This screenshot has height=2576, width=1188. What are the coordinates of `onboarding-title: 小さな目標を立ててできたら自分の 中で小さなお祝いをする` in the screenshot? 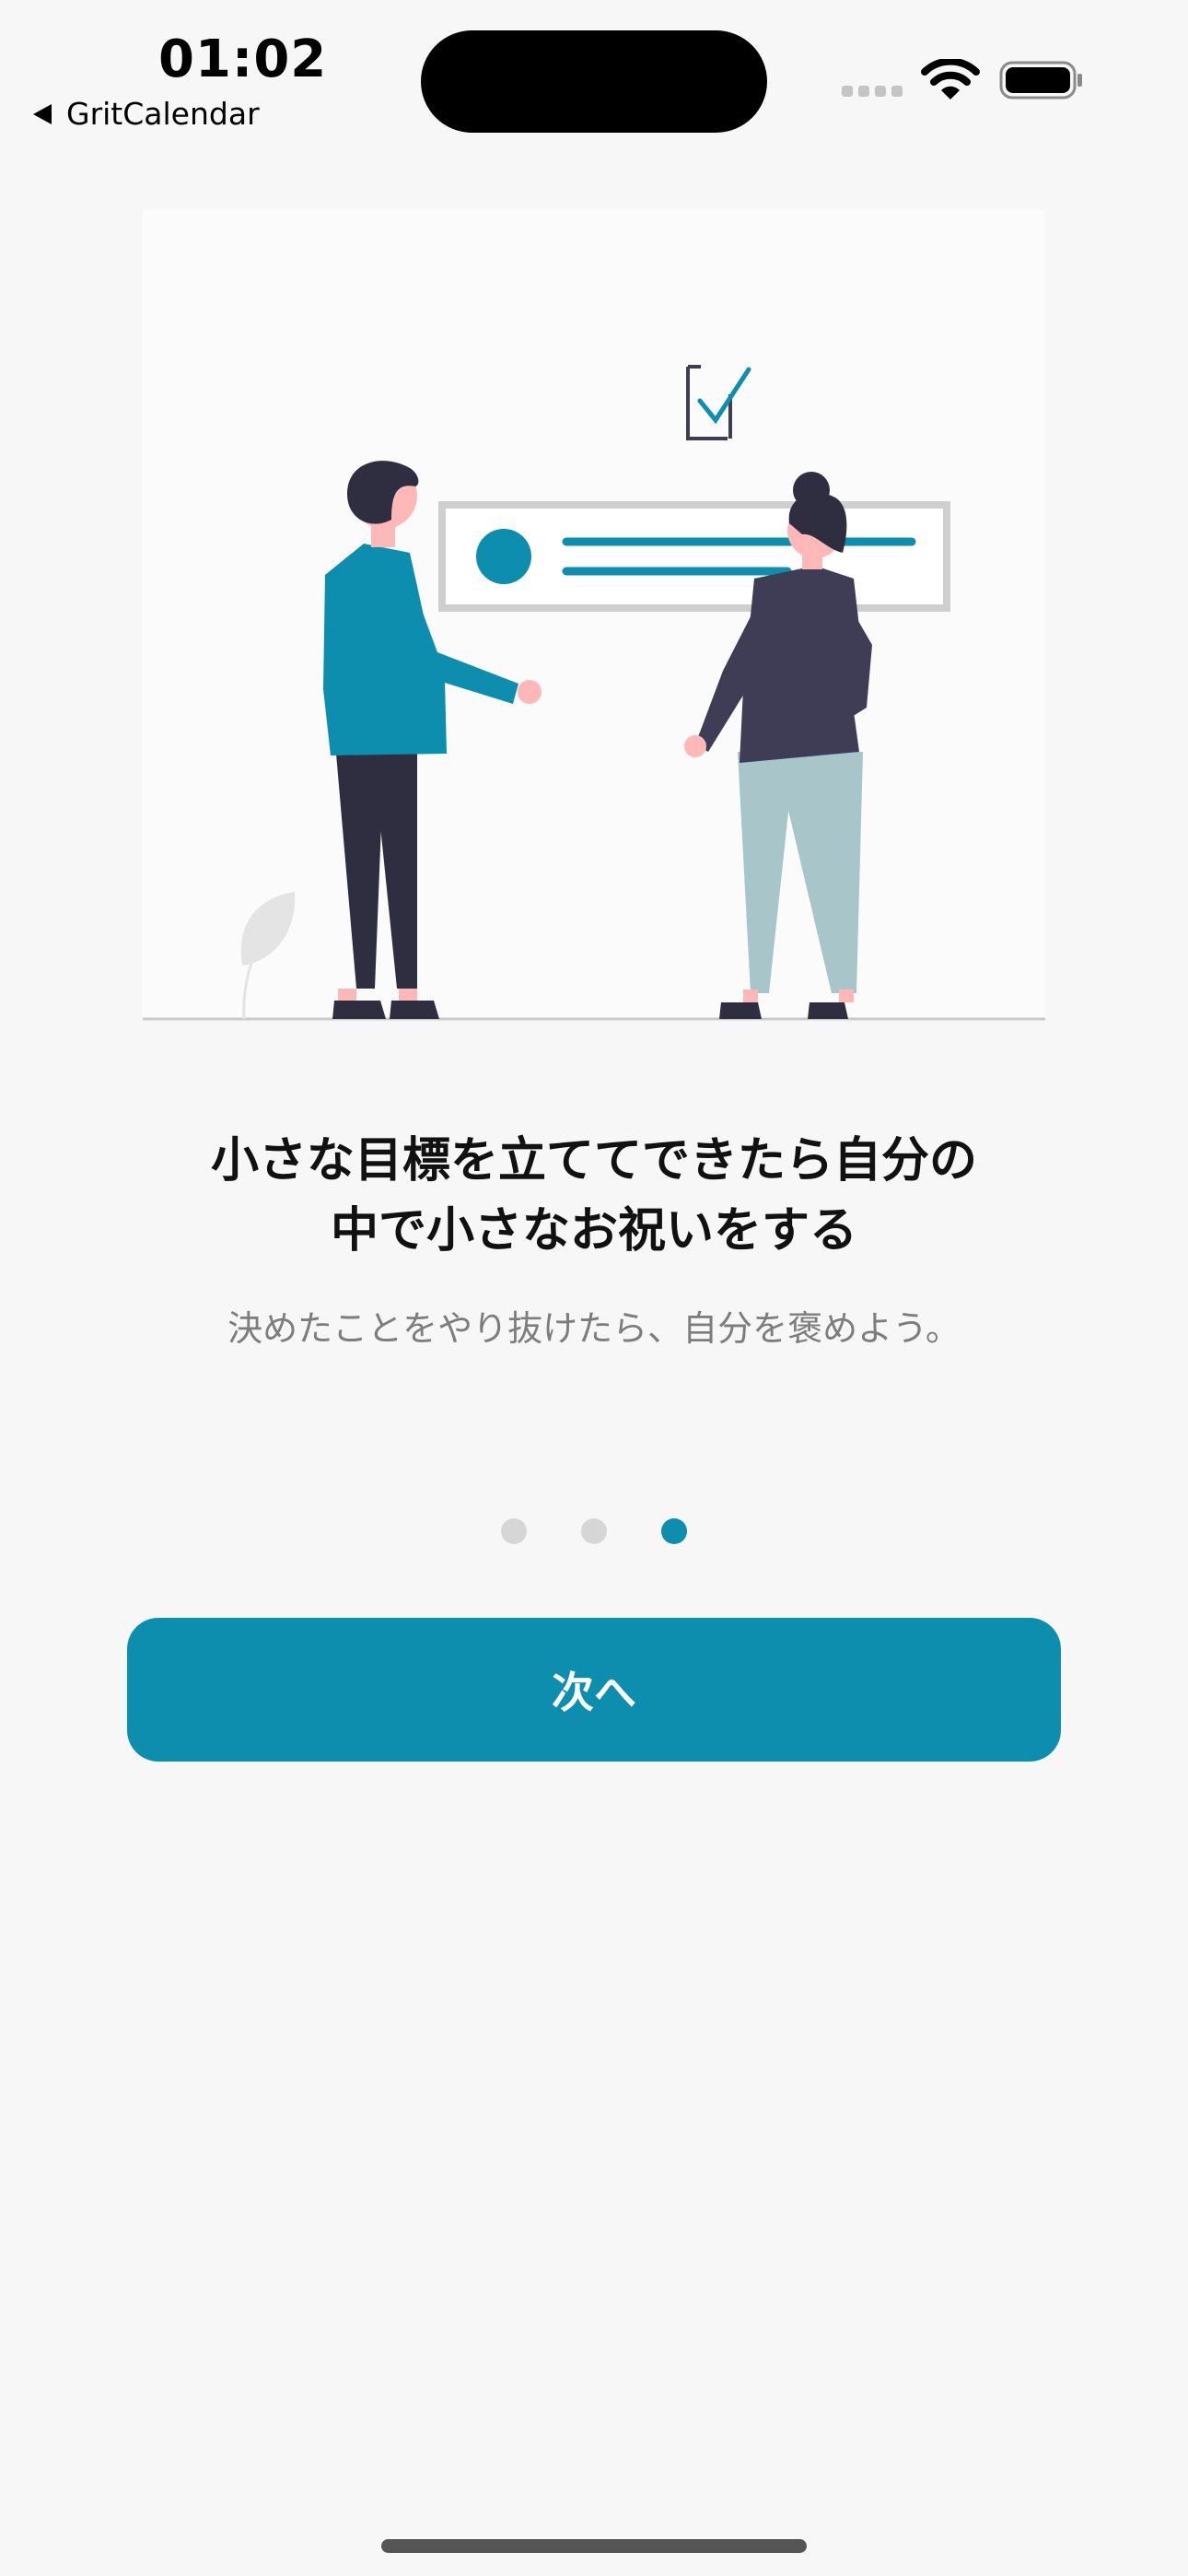 It's located at (594, 1196).